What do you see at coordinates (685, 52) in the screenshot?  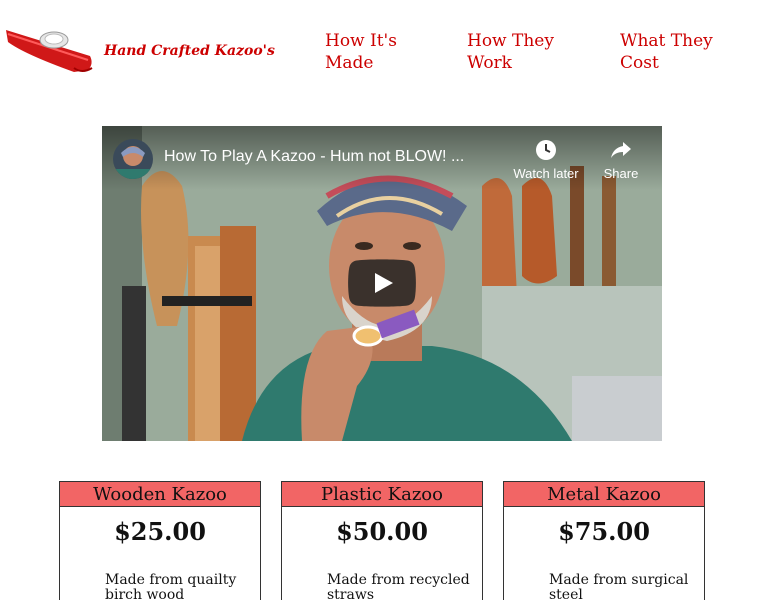 I see `nav-what-they-cost: What They Cost` at bounding box center [685, 52].